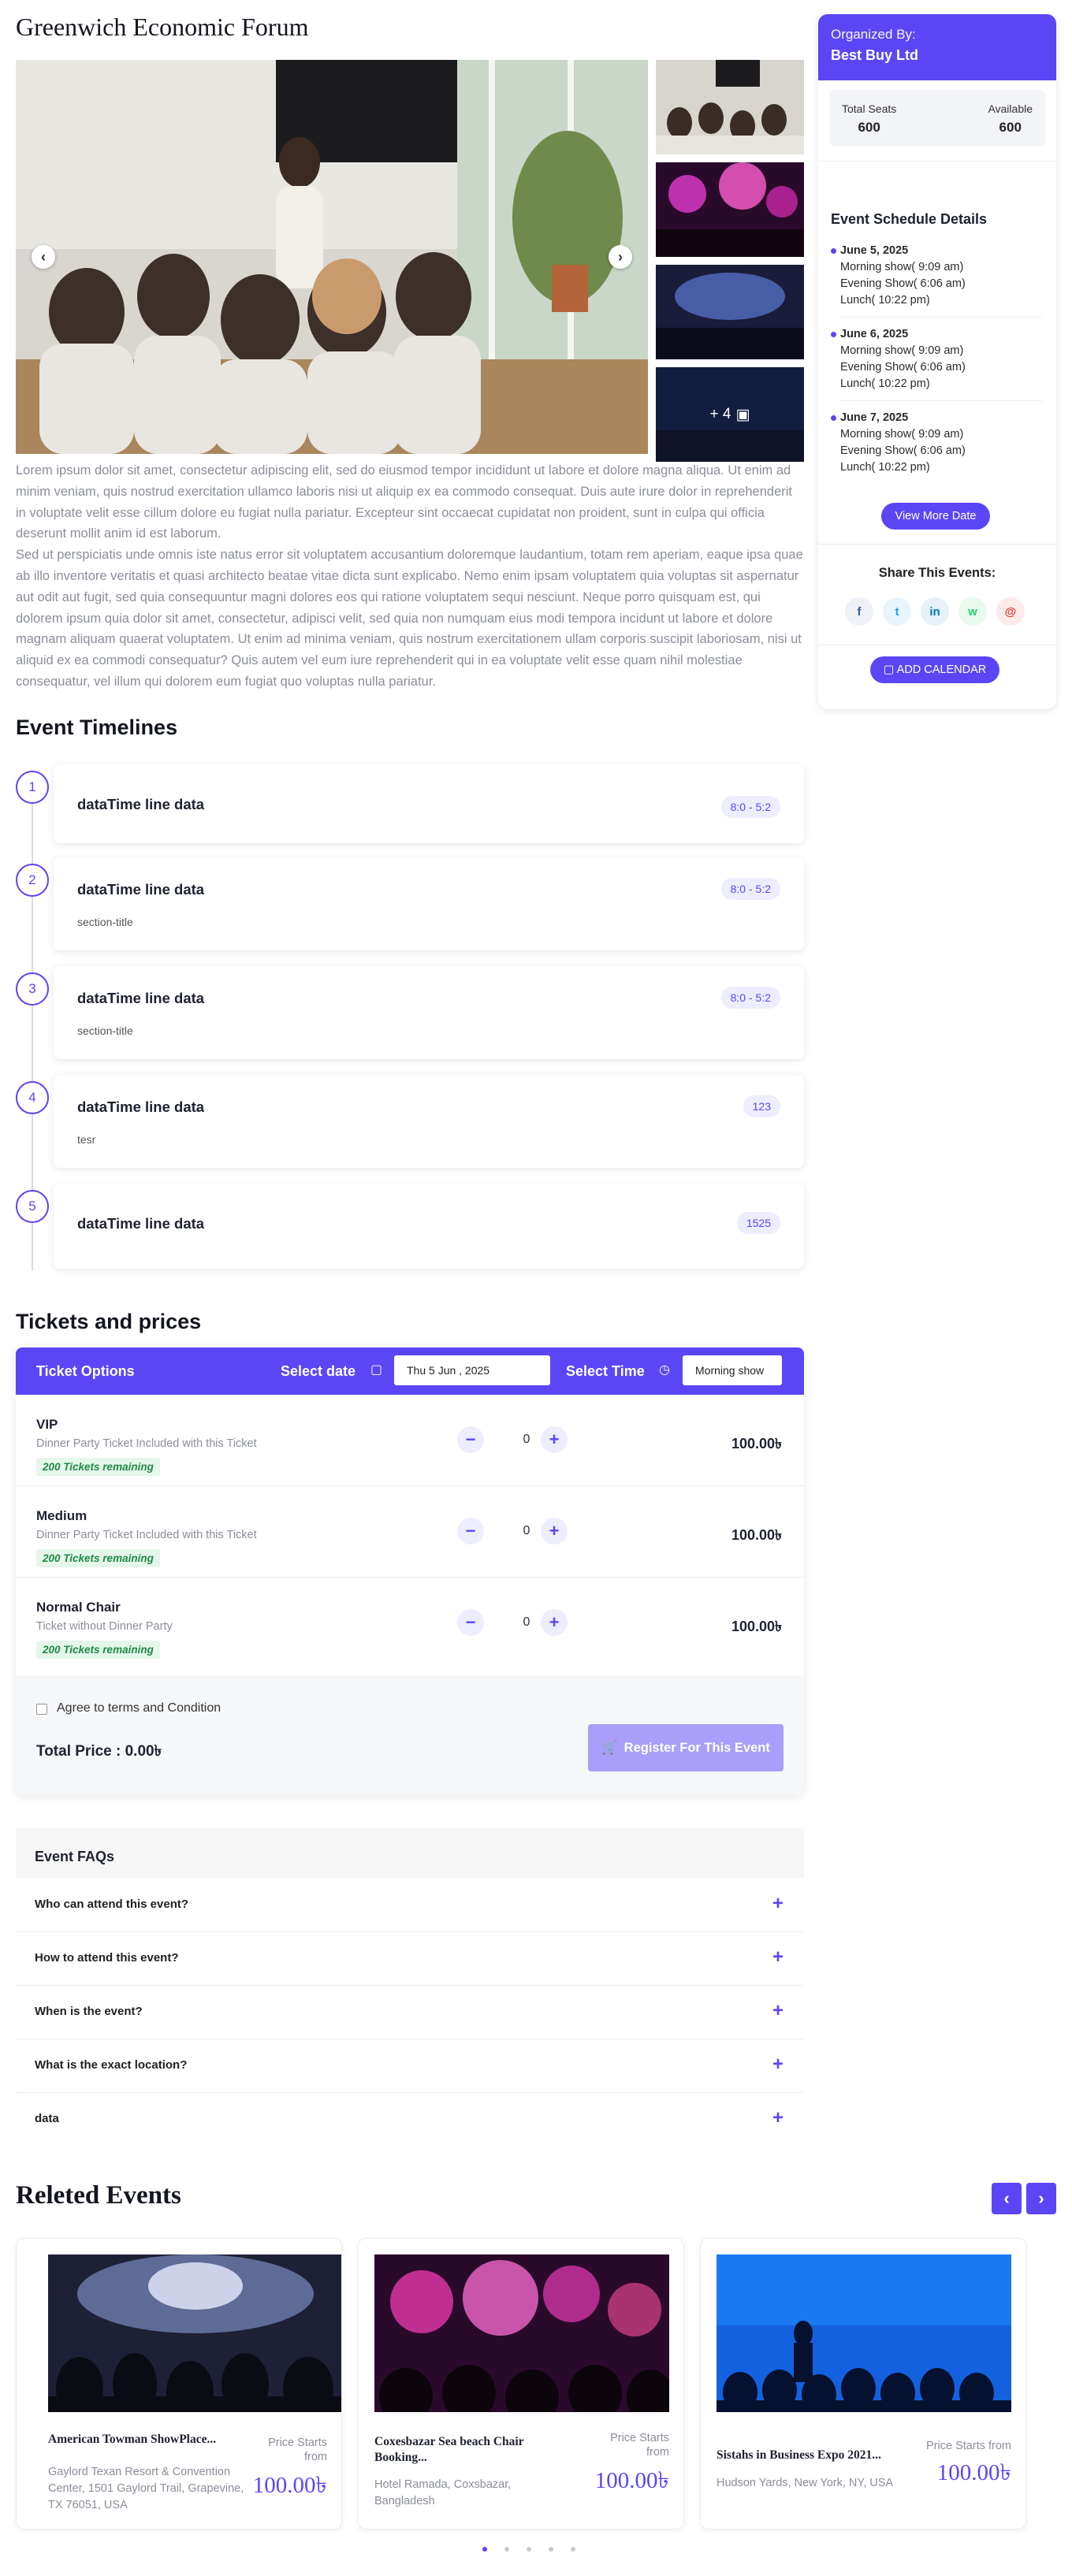 The image size is (1072, 2576). I want to click on date-select: Thu 5 Jun , 2025, so click(472, 1370).